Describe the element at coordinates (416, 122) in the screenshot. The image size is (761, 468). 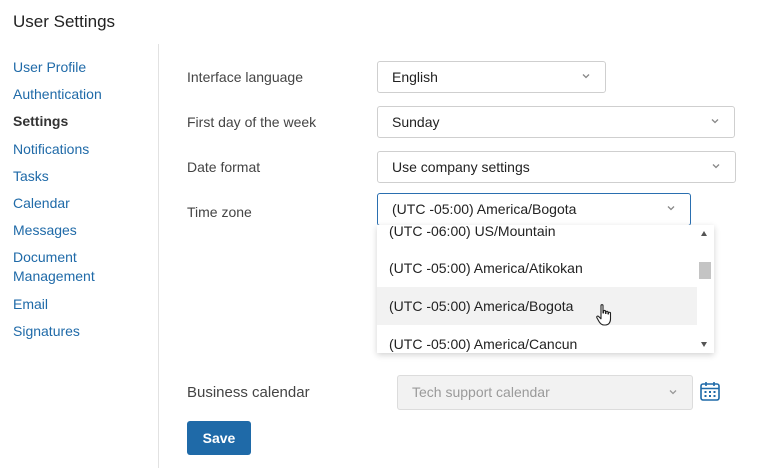
I see `first-day-value: Sunday` at that location.